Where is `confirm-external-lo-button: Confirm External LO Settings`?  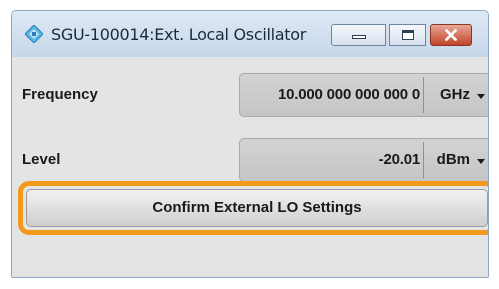
confirm-external-lo-button: Confirm External LO Settings is located at coordinates (257, 208).